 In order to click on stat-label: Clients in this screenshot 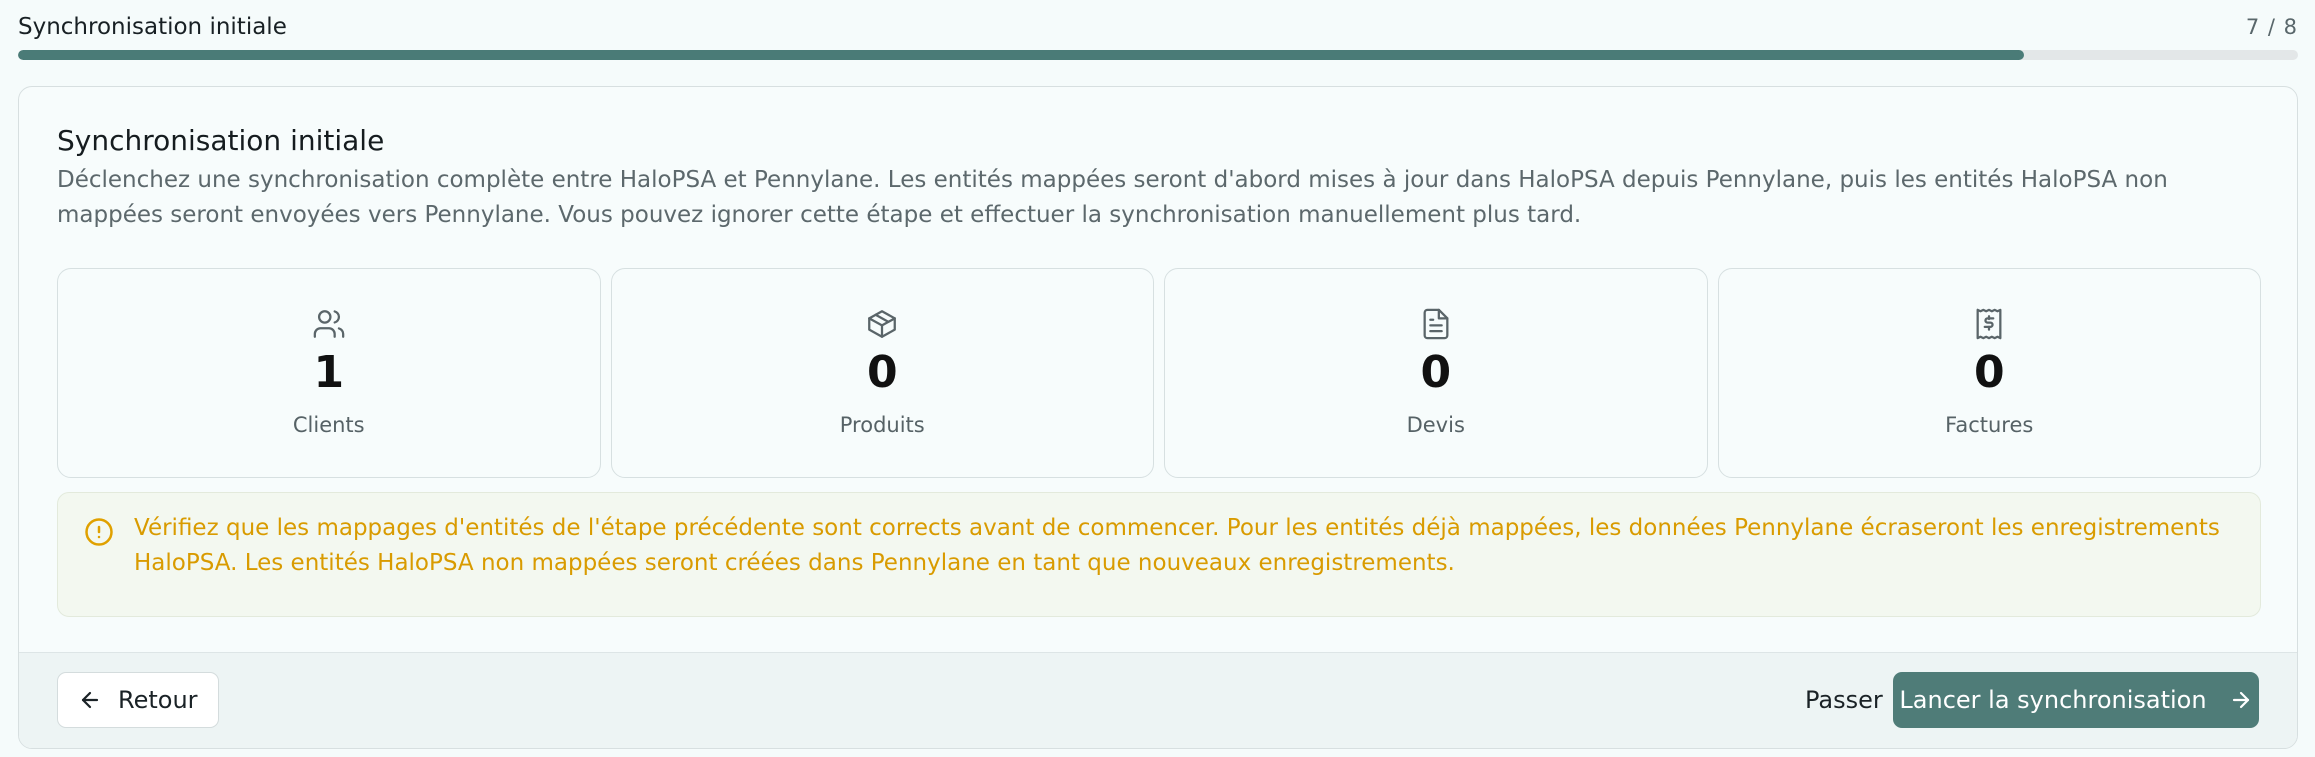, I will do `click(328, 425)`.